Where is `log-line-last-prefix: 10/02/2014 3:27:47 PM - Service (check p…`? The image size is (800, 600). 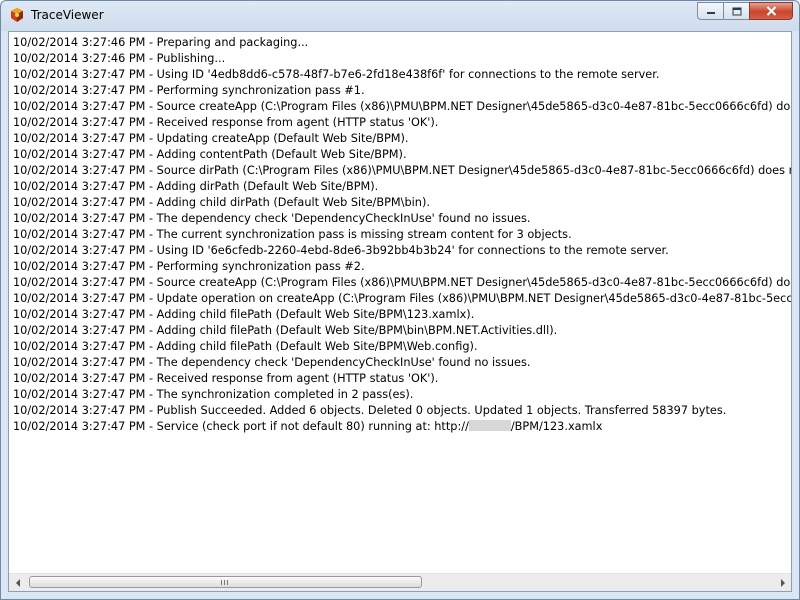
log-line-last-prefix: 10/02/2014 3:27:47 PM - Service (check p… is located at coordinates (241, 426).